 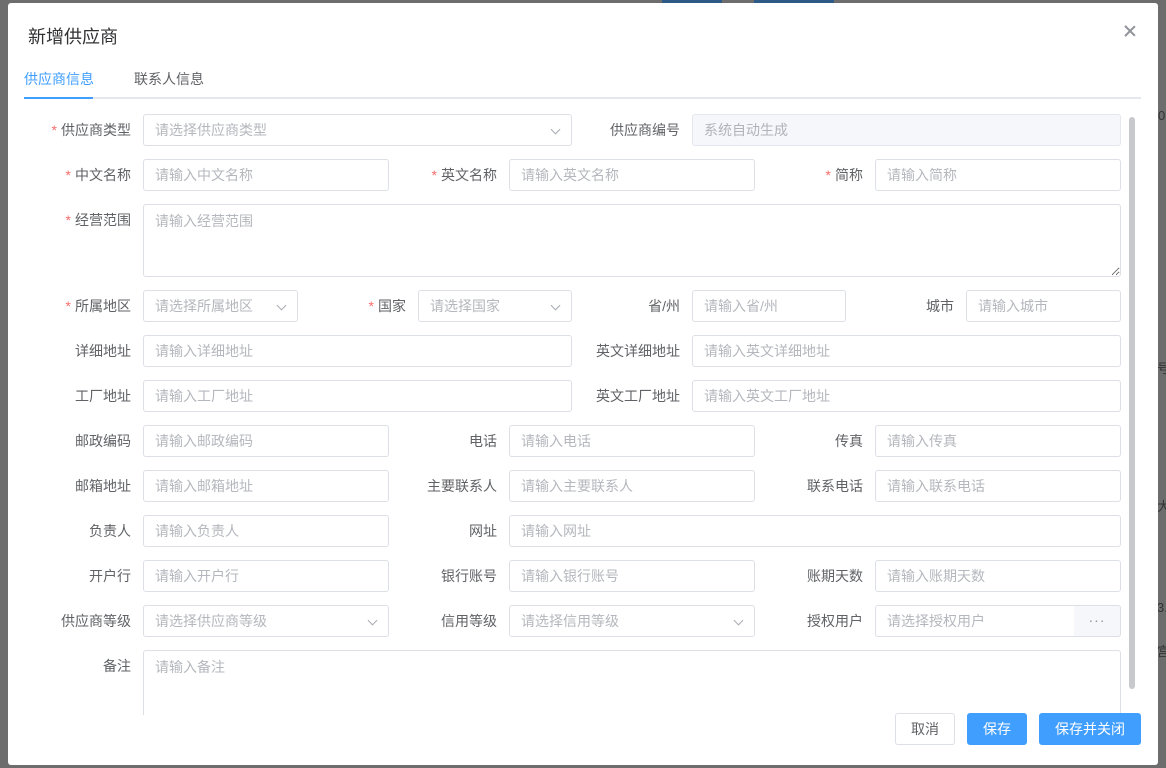 What do you see at coordinates (469, 621) in the screenshot?
I see `credit-level-label: 信用等级` at bounding box center [469, 621].